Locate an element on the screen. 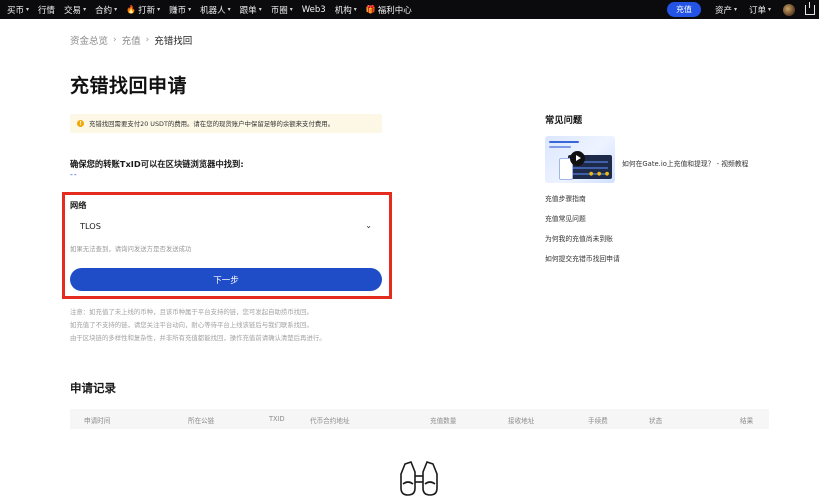  nav-item-2: 交易 ▾ is located at coordinates (75, 9).